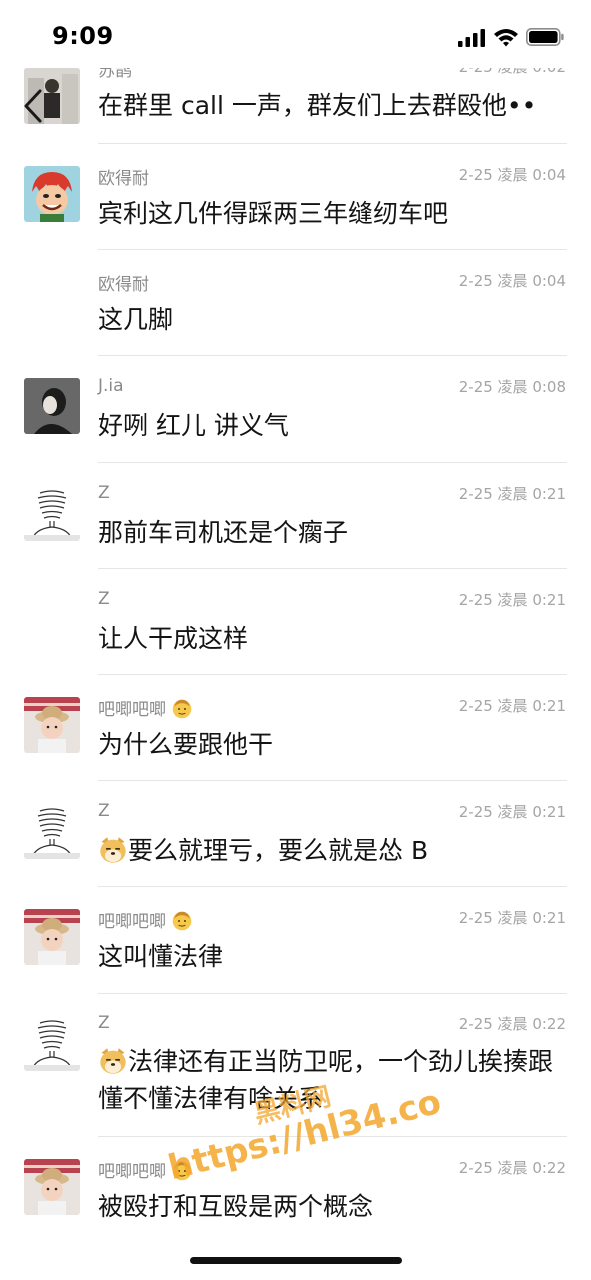  What do you see at coordinates (296, 1260) in the screenshot?
I see `home-indicator` at bounding box center [296, 1260].